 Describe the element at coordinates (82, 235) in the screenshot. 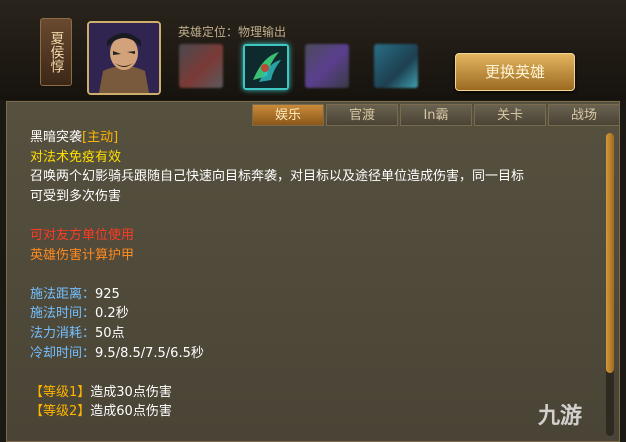

I see `skill-ally-note: 可对友方单位使用` at that location.